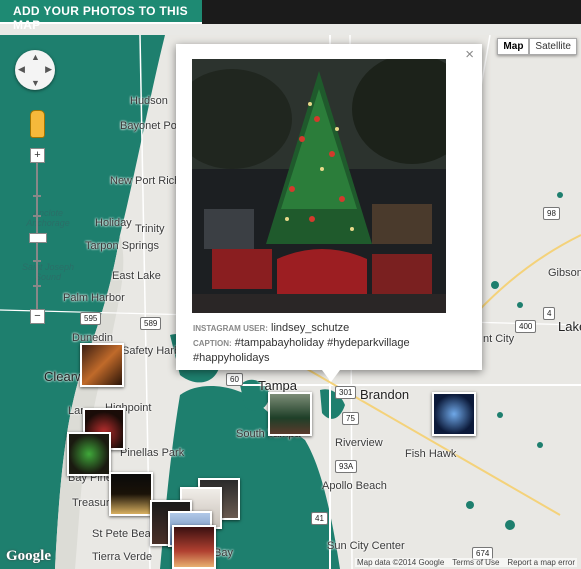  Describe the element at coordinates (359, 443) in the screenshot. I see `place-label: Riverview` at that location.